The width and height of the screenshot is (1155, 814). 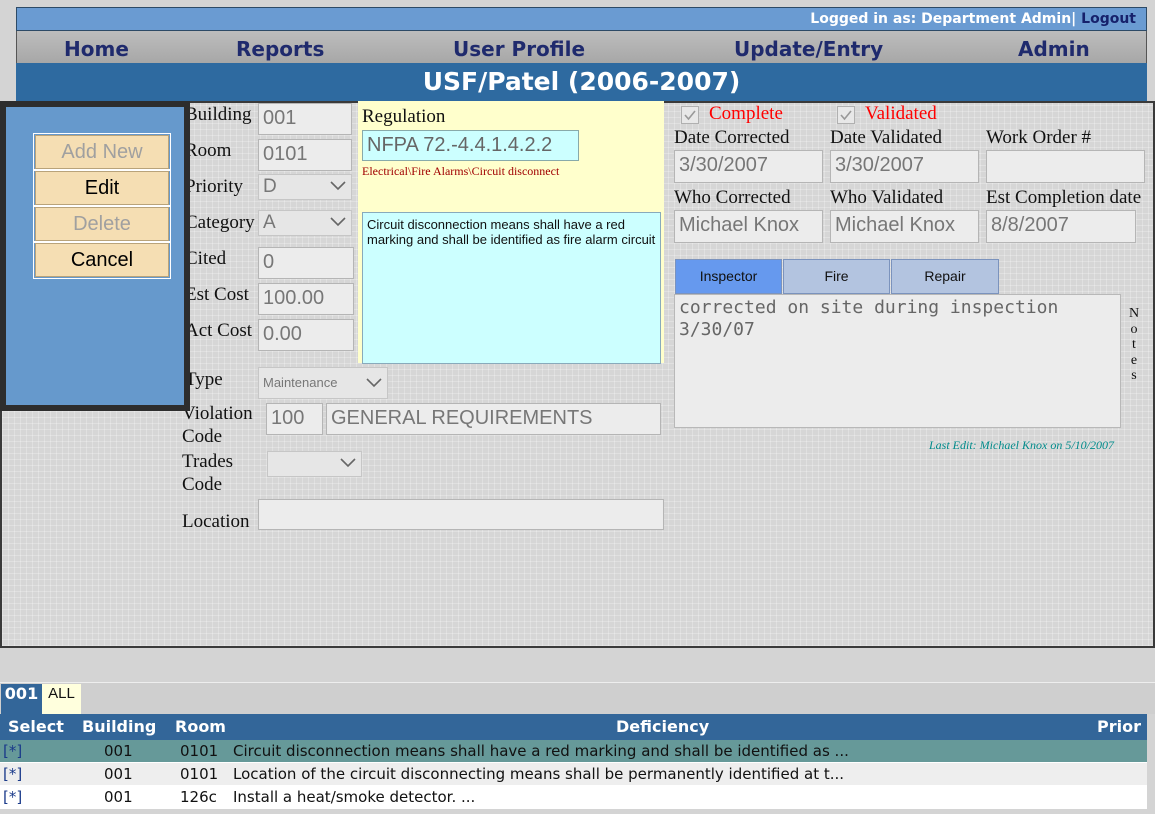 I want to click on violation-description-field: GENERAL REQUIREMENTS, so click(x=493, y=419).